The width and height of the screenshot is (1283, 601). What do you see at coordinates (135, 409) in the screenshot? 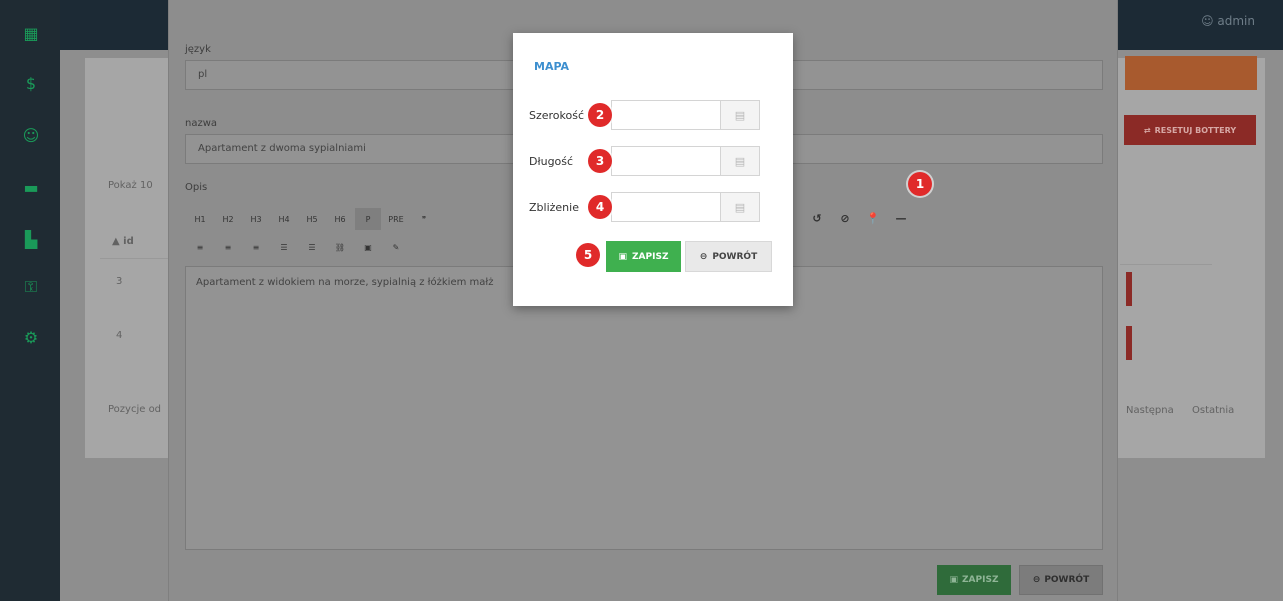
I see `pagination-info: Pozycje od` at bounding box center [135, 409].